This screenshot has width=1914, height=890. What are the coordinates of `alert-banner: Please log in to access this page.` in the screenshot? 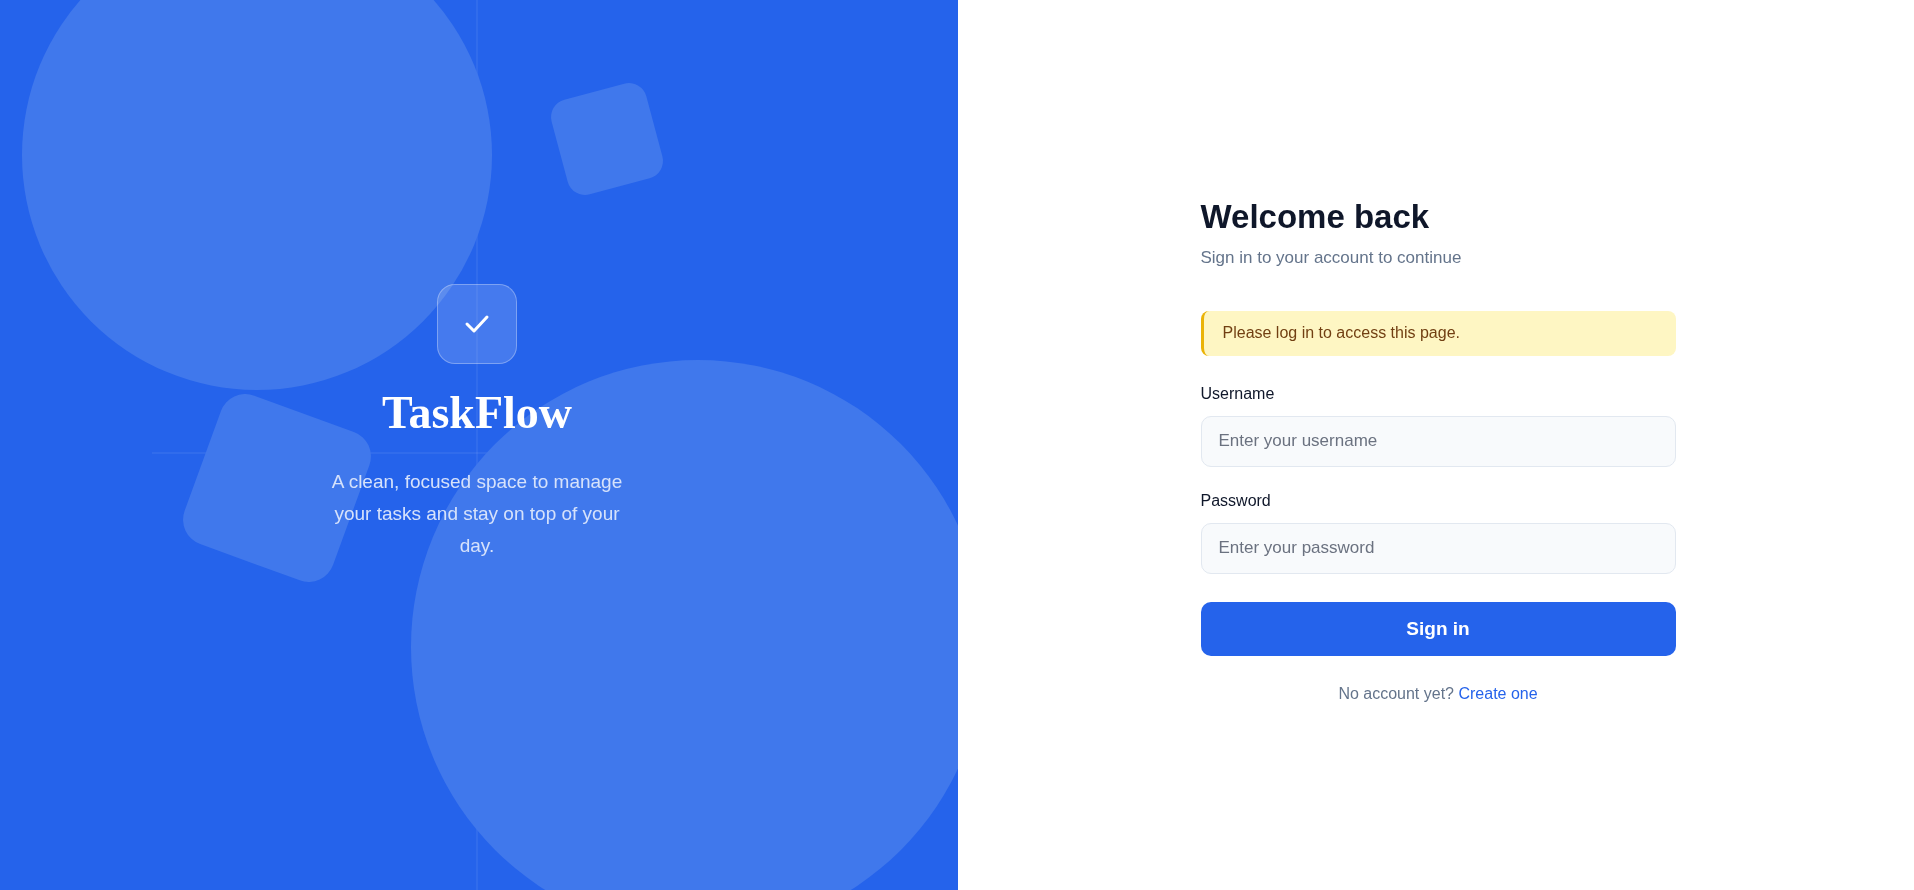 It's located at (1438, 333).